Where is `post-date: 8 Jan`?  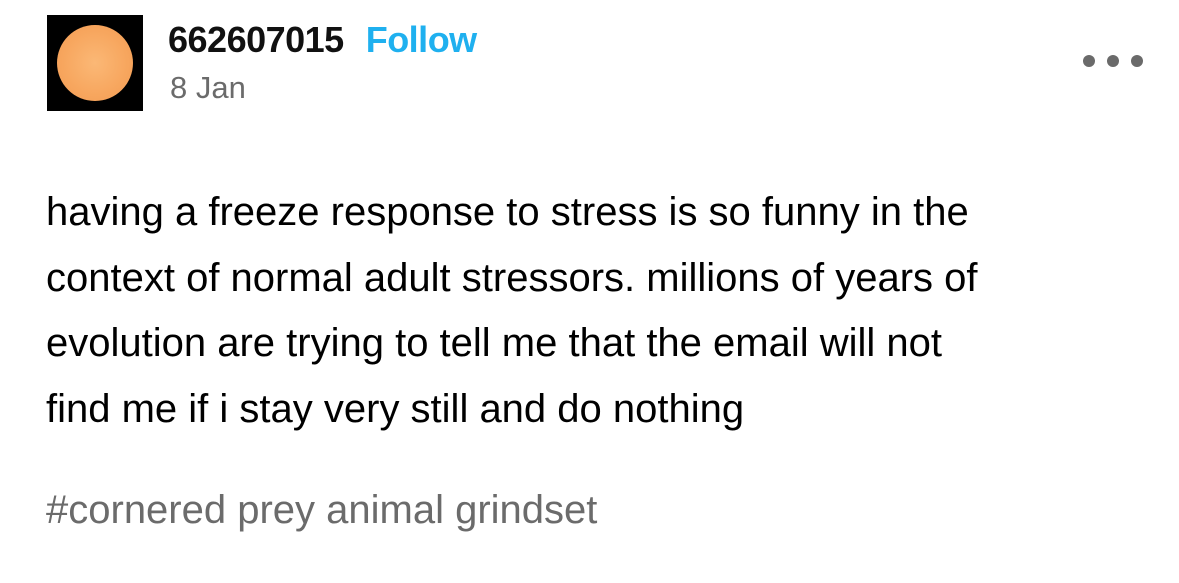 post-date: 8 Jan is located at coordinates (208, 87).